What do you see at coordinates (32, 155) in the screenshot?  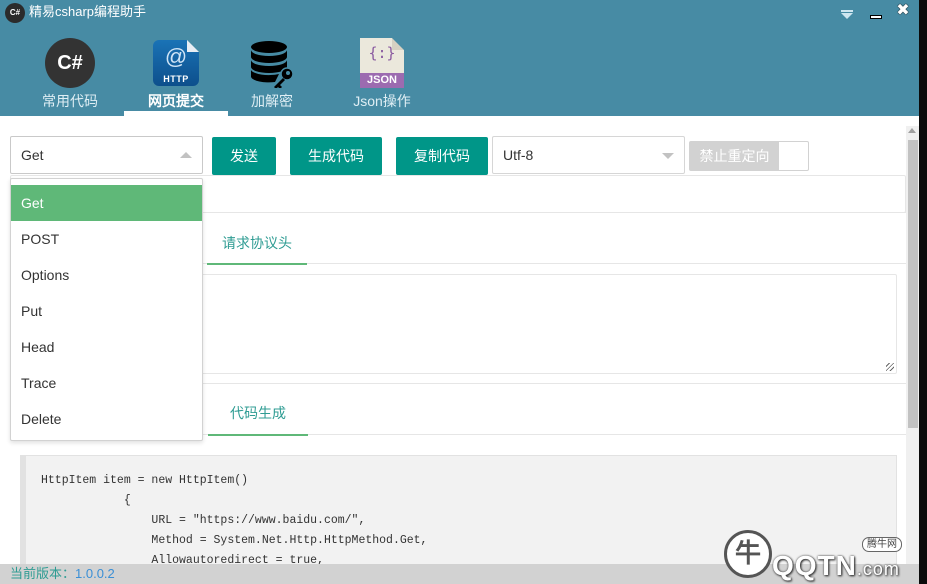 I see `method-select-value: Get` at bounding box center [32, 155].